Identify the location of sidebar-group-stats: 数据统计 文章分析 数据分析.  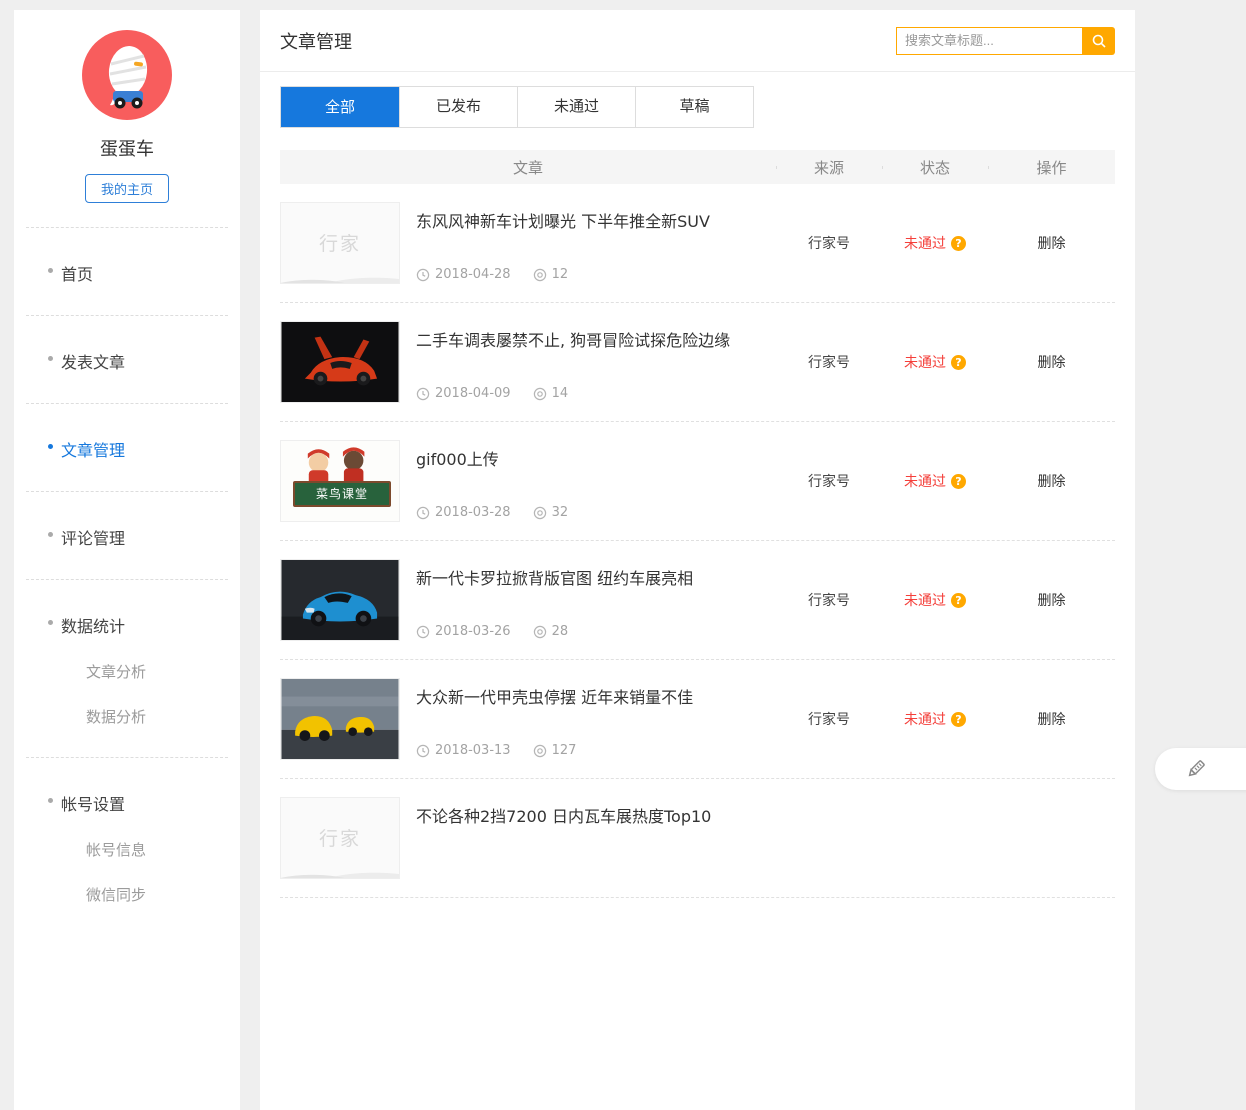
(127, 668).